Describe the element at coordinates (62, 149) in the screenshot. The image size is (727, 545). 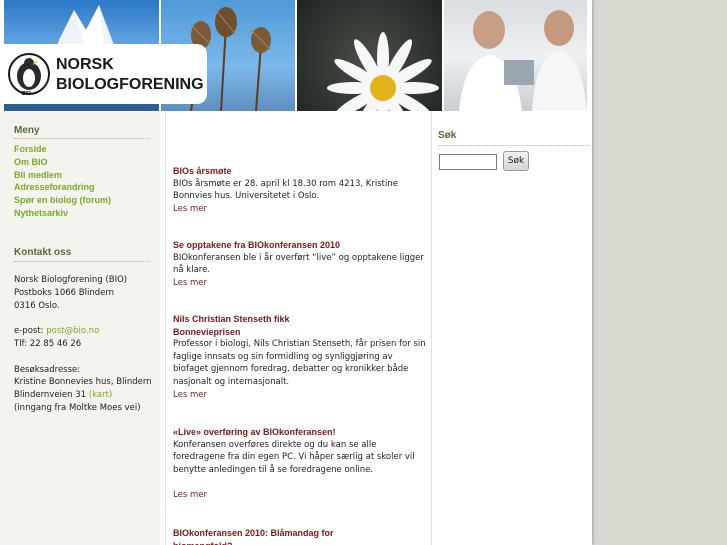
I see `menu-item-forside: Forside` at that location.